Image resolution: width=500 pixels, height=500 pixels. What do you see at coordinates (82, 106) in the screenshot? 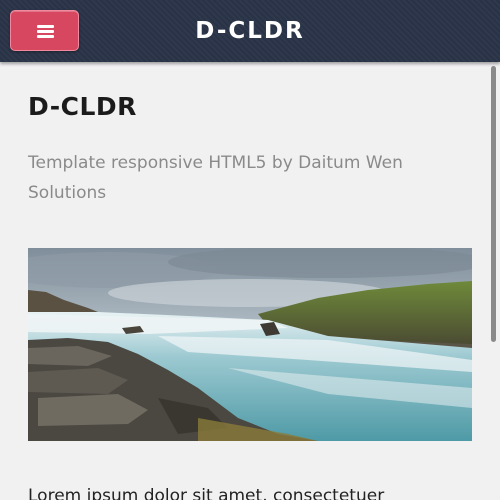
I see `page-title: D-CLDR` at bounding box center [82, 106].